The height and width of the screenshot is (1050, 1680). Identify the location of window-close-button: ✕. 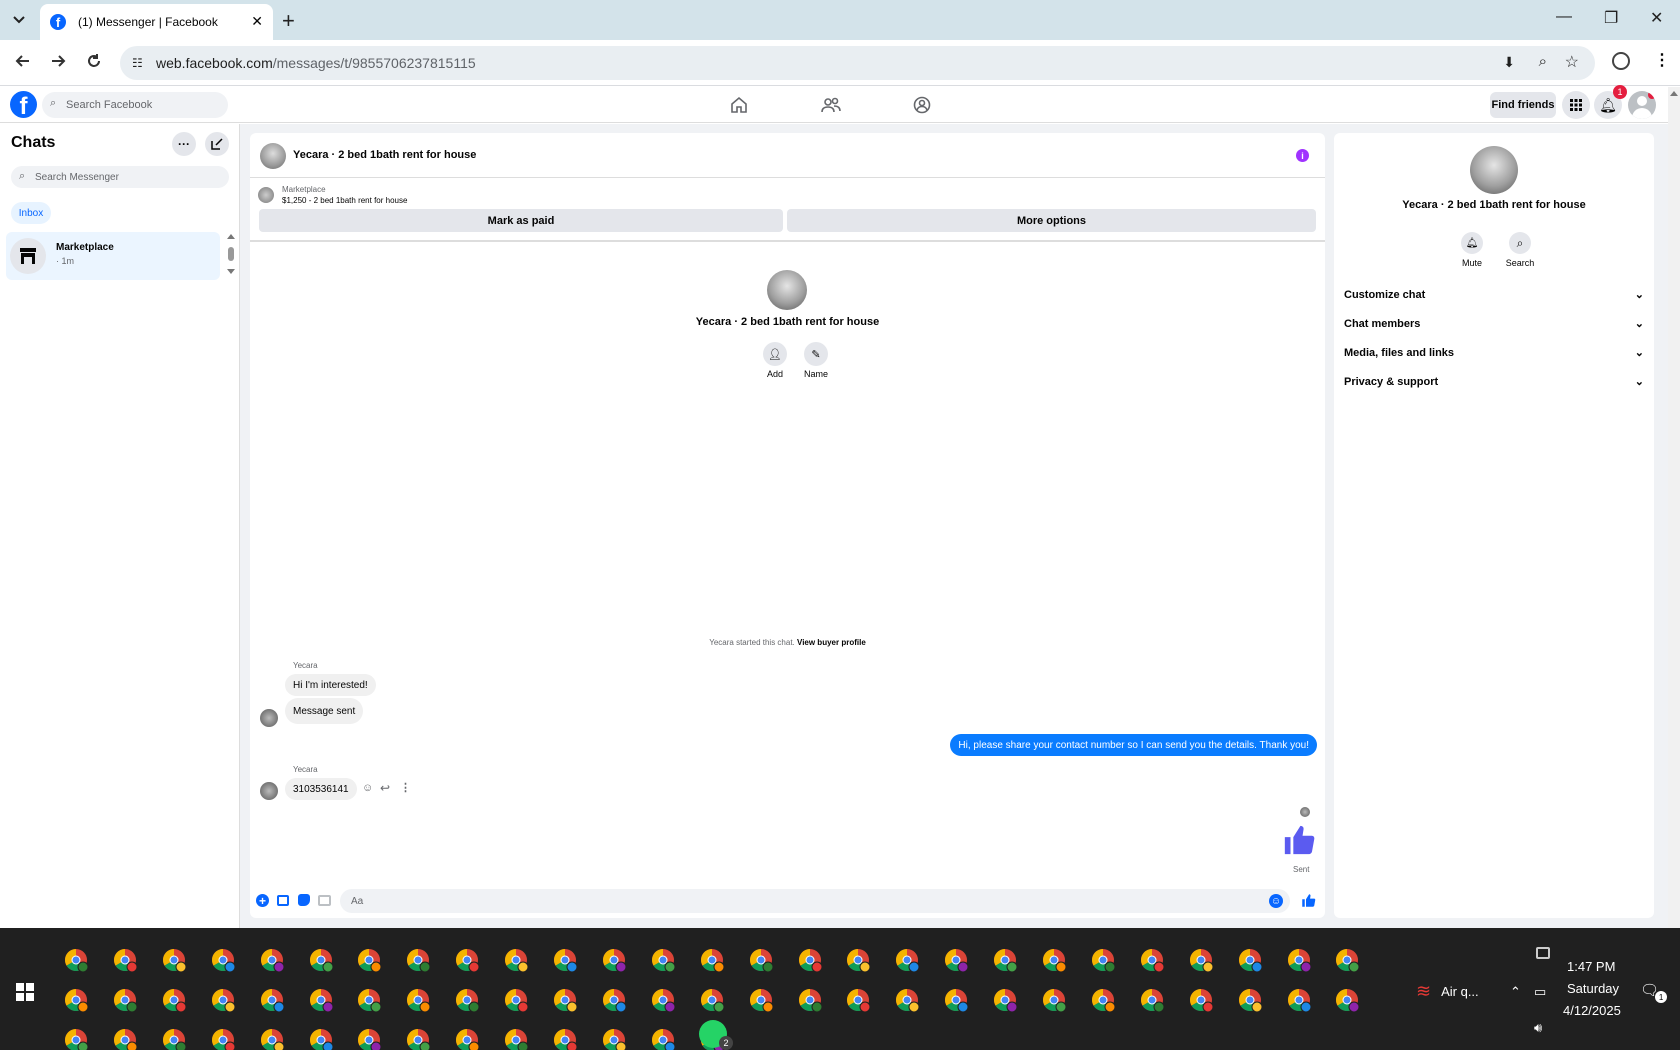
(1656, 18).